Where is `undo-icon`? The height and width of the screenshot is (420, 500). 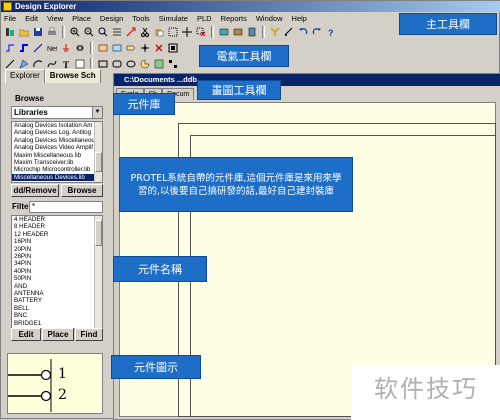 undo-icon is located at coordinates (303, 32).